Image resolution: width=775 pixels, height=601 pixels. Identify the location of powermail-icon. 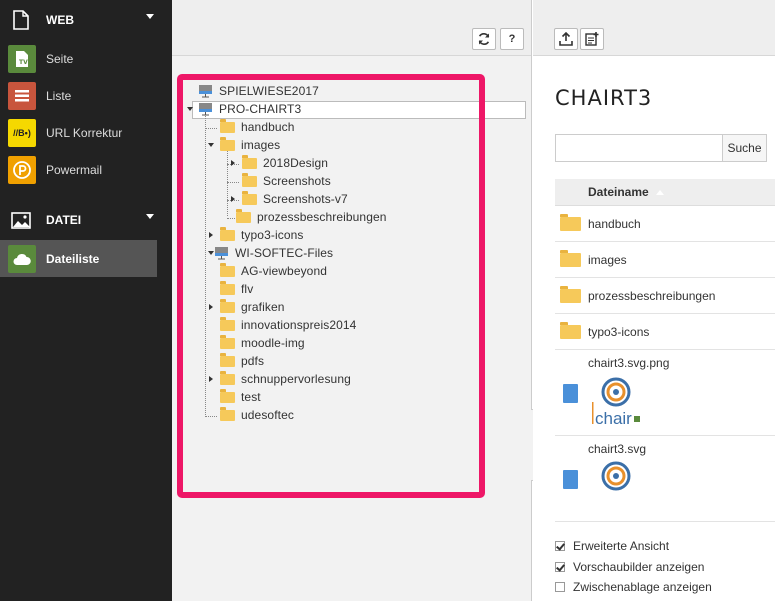
(22, 169).